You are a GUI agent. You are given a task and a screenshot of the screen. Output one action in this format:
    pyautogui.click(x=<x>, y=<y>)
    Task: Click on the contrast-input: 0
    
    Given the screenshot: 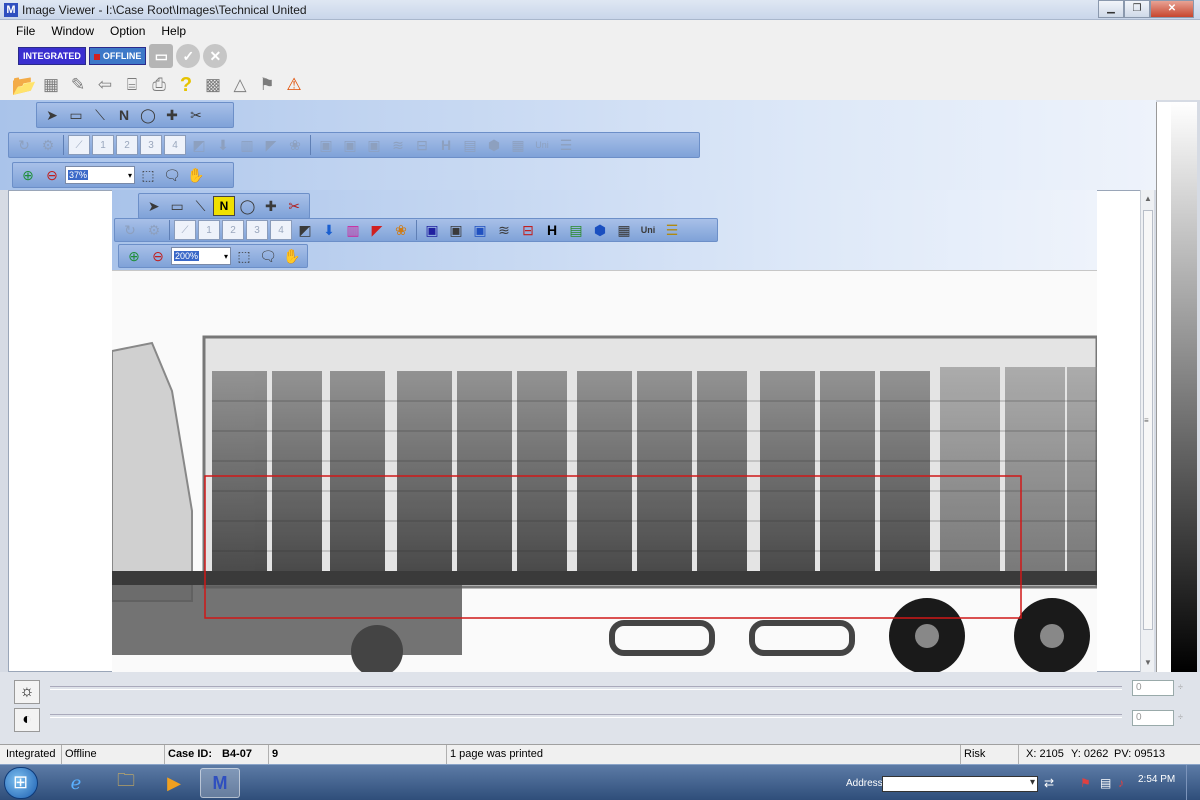 What is the action you would take?
    pyautogui.click(x=1153, y=718)
    